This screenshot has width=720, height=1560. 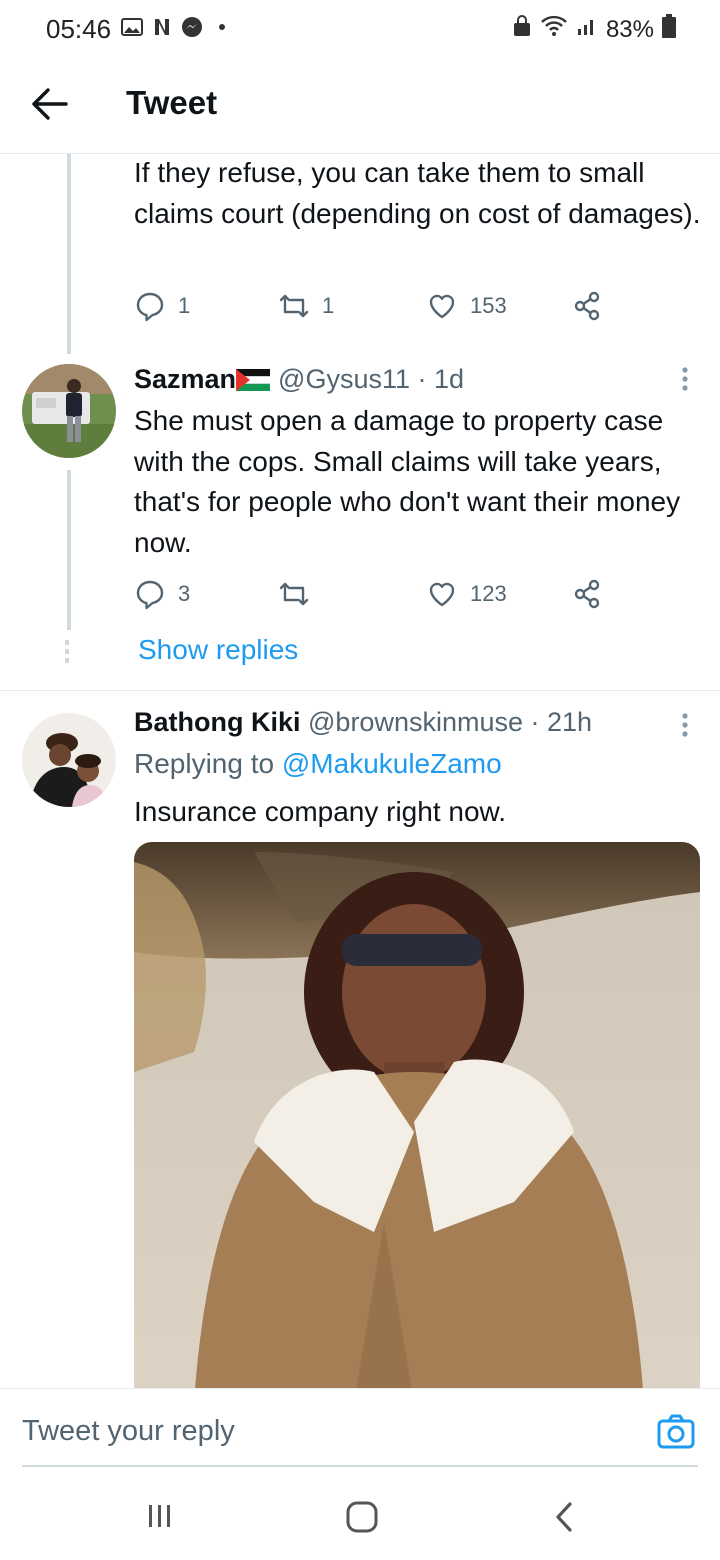 What do you see at coordinates (67, 652) in the screenshot?
I see `thread-dots` at bounding box center [67, 652].